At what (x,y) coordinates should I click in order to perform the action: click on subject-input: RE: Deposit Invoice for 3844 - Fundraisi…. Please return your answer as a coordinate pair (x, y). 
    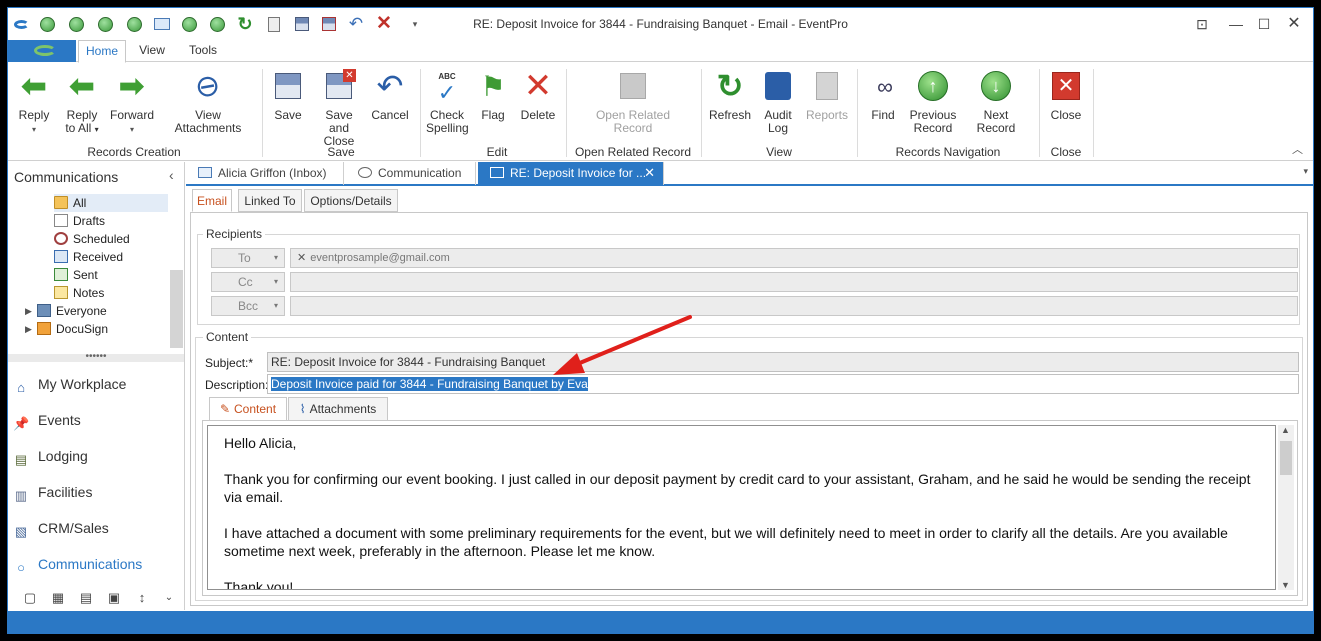
    Looking at the image, I should click on (783, 362).